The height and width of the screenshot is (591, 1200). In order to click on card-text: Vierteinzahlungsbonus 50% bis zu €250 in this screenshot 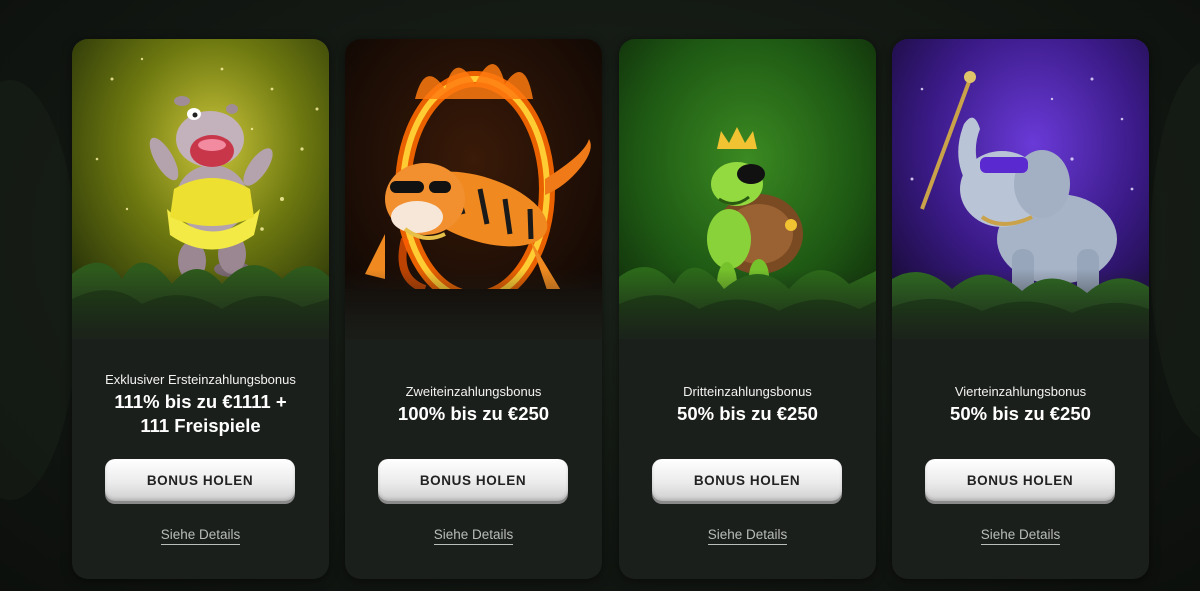, I will do `click(1020, 405)`.